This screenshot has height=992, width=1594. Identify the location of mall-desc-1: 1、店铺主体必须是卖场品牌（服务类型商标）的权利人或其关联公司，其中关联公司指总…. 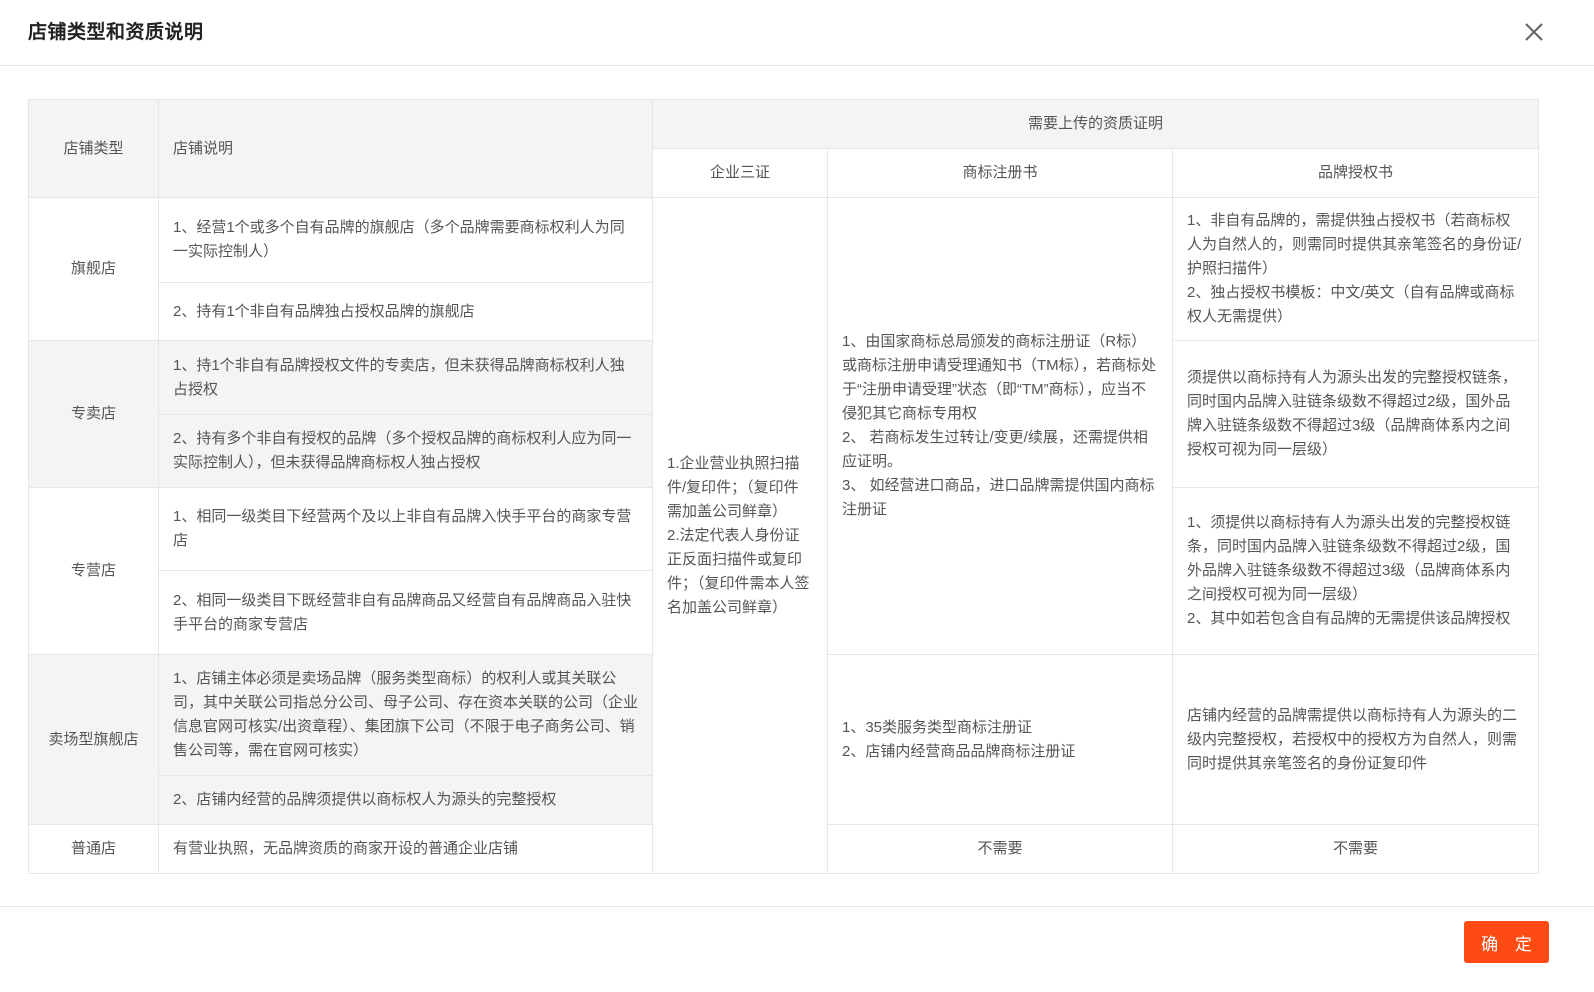
(405, 715).